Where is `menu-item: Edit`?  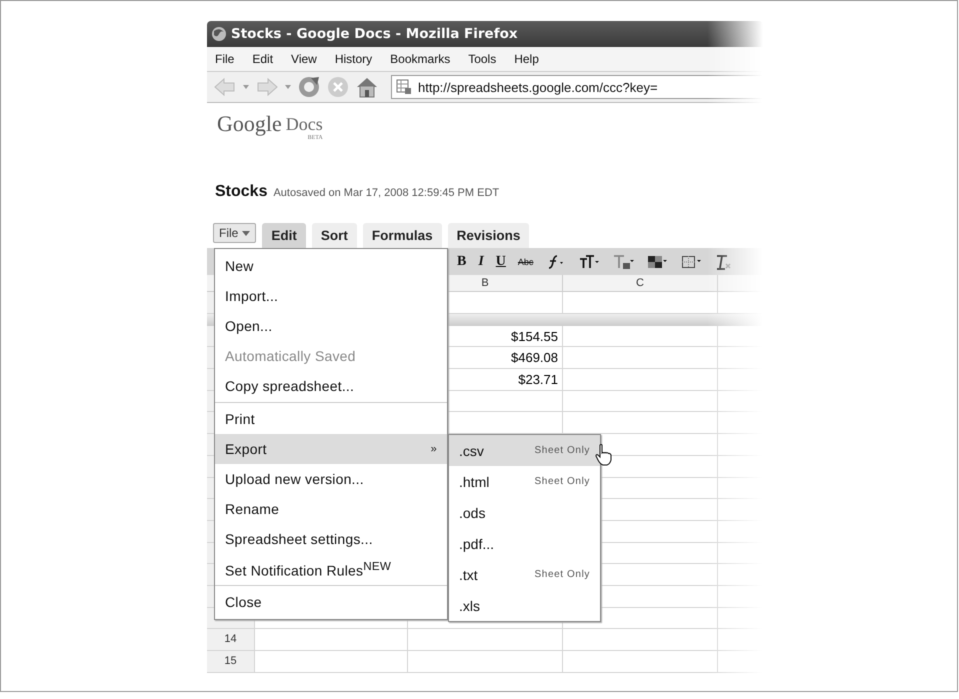 menu-item: Edit is located at coordinates (268, 59).